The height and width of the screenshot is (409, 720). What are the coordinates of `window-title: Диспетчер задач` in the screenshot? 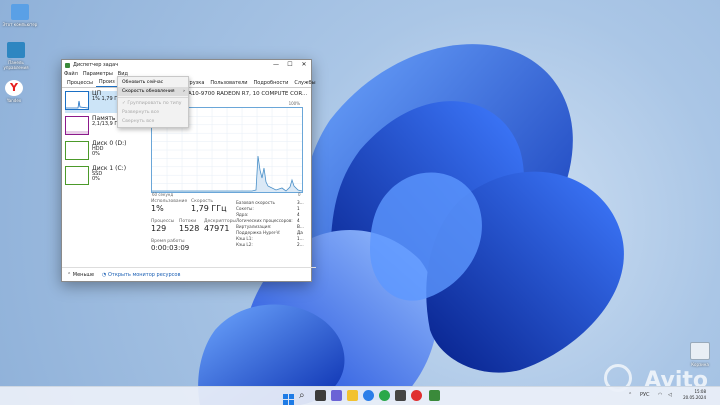 It's located at (96, 65).